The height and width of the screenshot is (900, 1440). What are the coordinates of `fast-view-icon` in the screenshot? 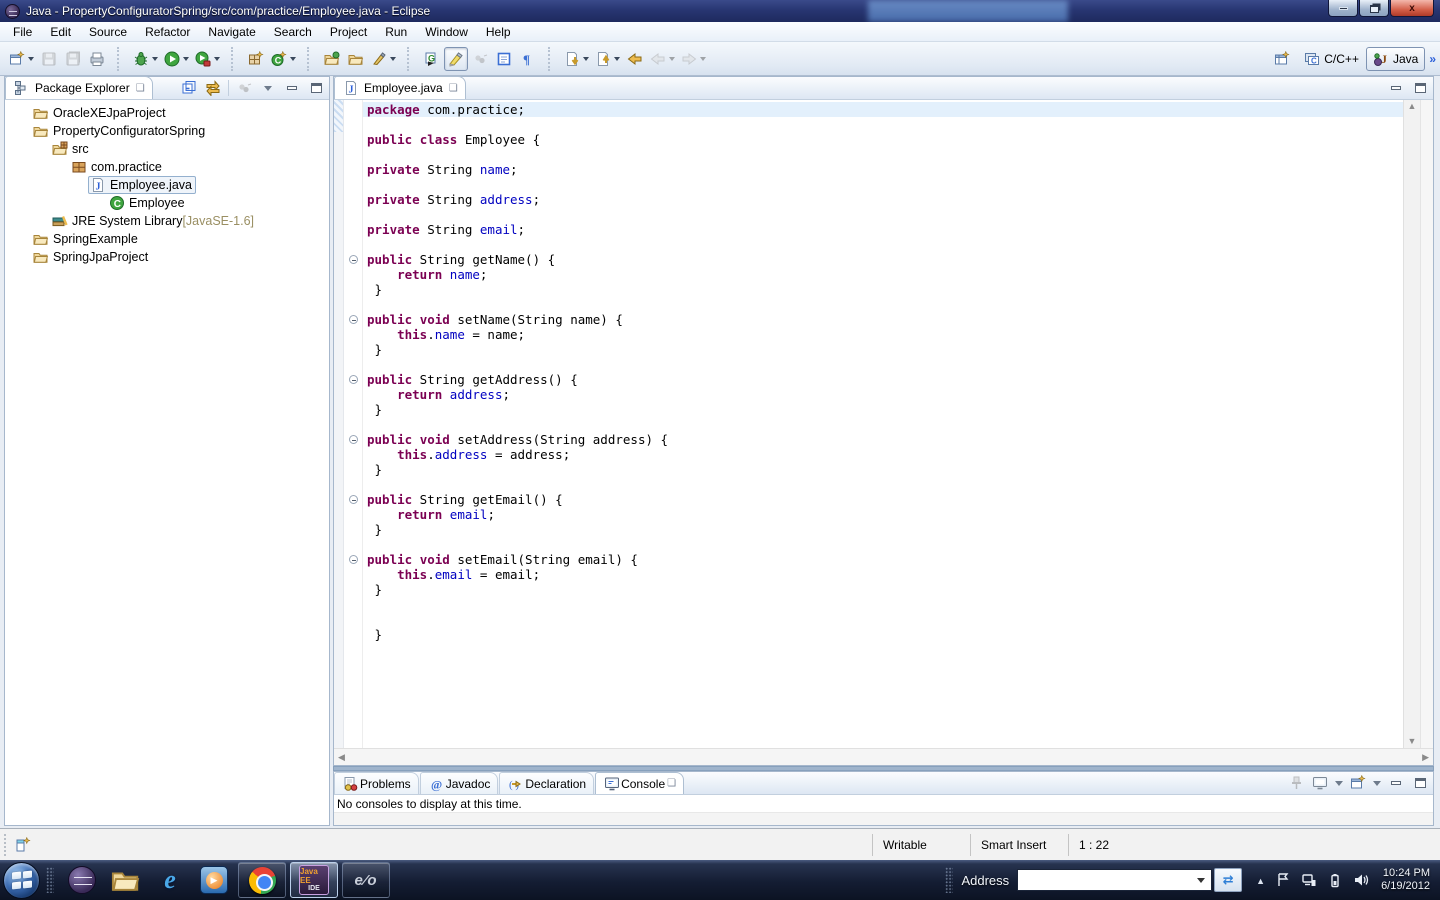 It's located at (23, 844).